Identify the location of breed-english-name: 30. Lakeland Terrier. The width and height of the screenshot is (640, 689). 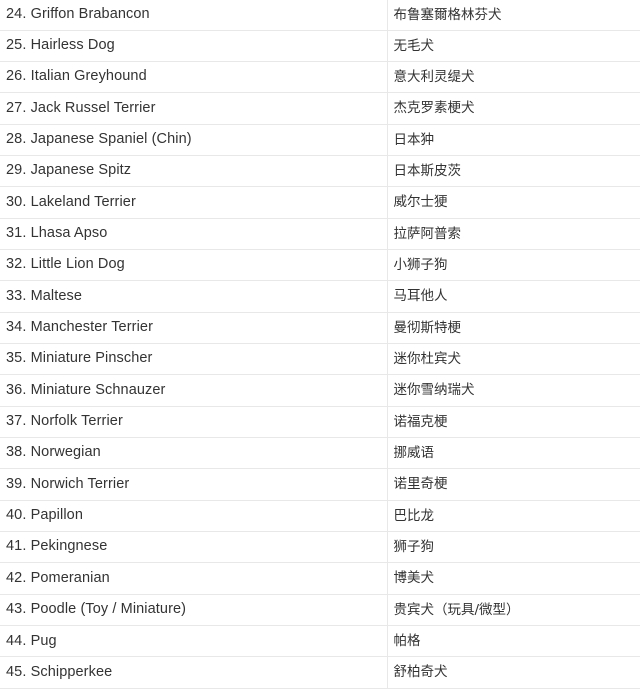
(194, 202).